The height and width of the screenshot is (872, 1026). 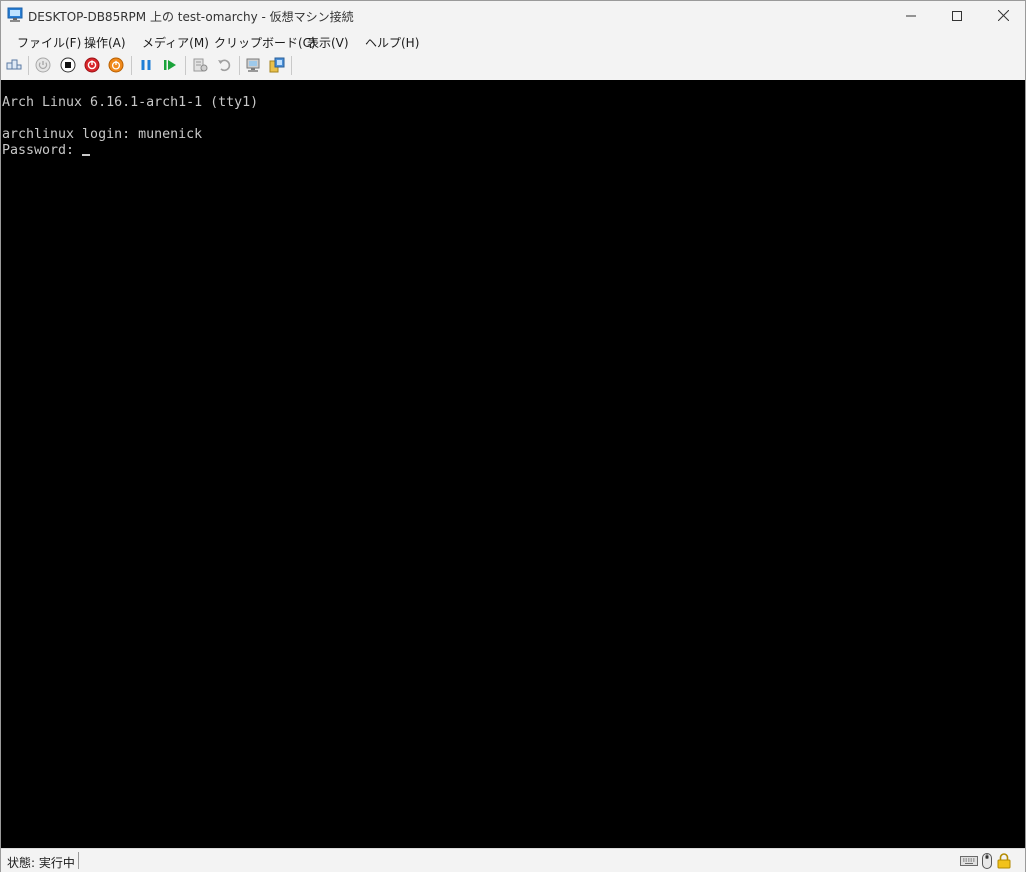 I want to click on shut-down-icon, so click(x=92, y=65).